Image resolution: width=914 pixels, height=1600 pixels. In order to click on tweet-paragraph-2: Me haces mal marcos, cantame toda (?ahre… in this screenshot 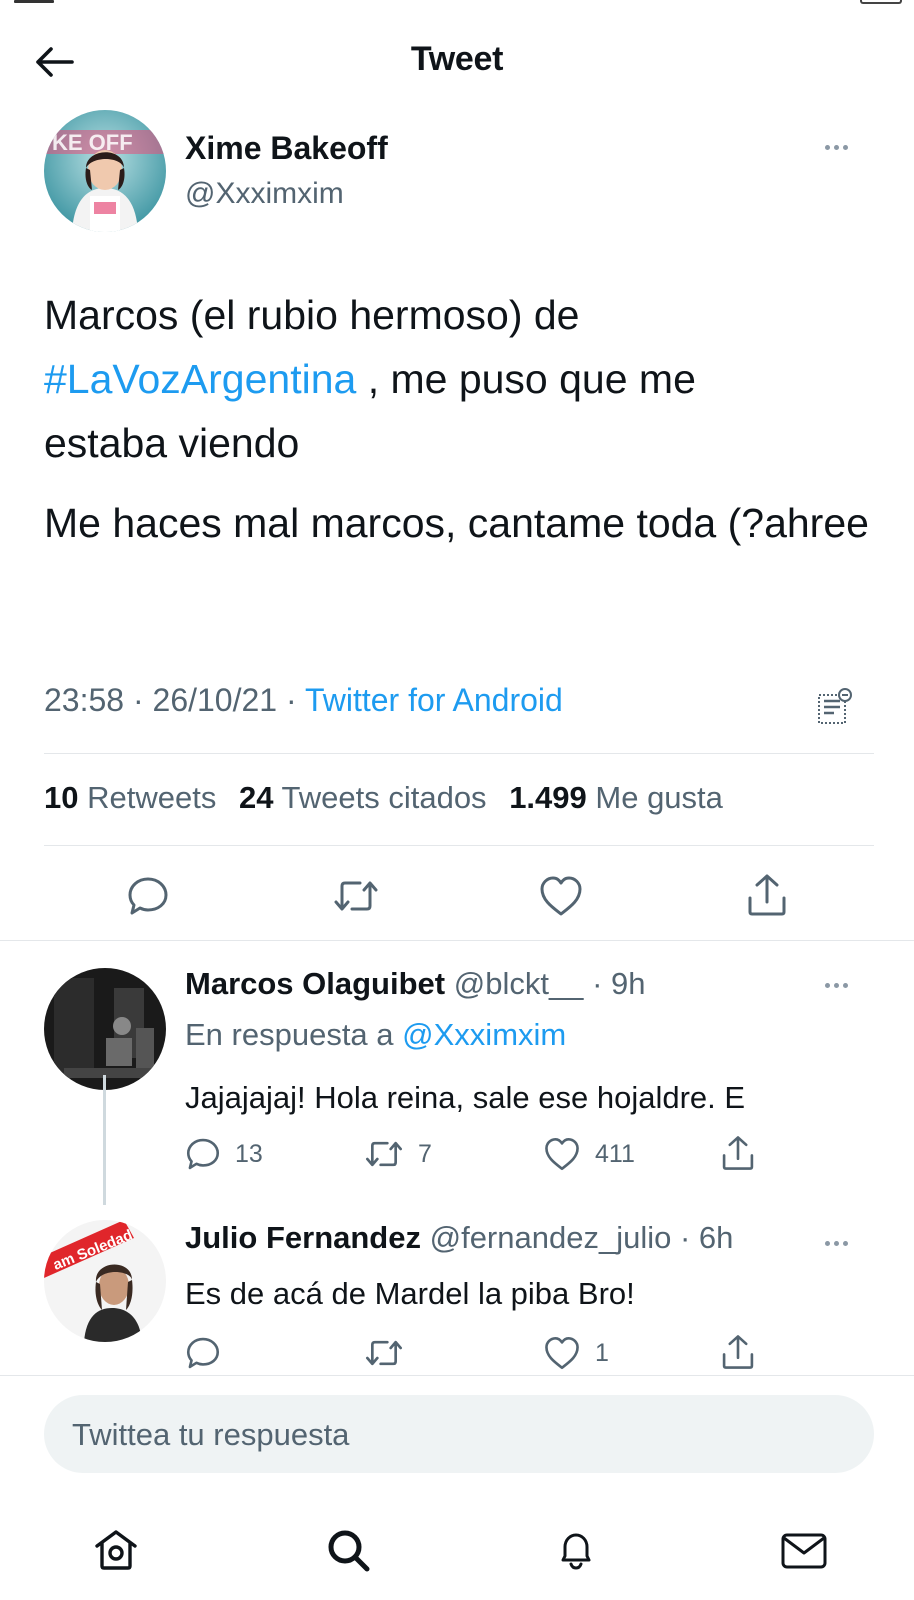, I will do `click(456, 523)`.